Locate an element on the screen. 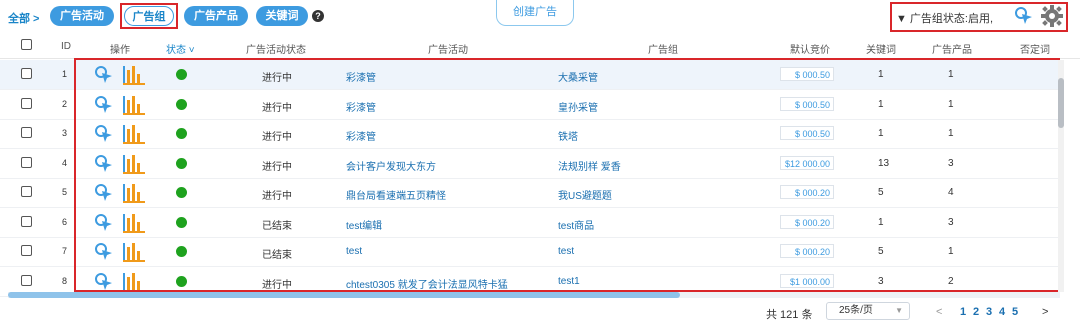 This screenshot has width=1080, height=324. toolbar: 全部 > 广告活动 广告组 广告产品 关键词 ? 创建广告 ▼ 广告组状态:启用, is located at coordinates (540, 17).